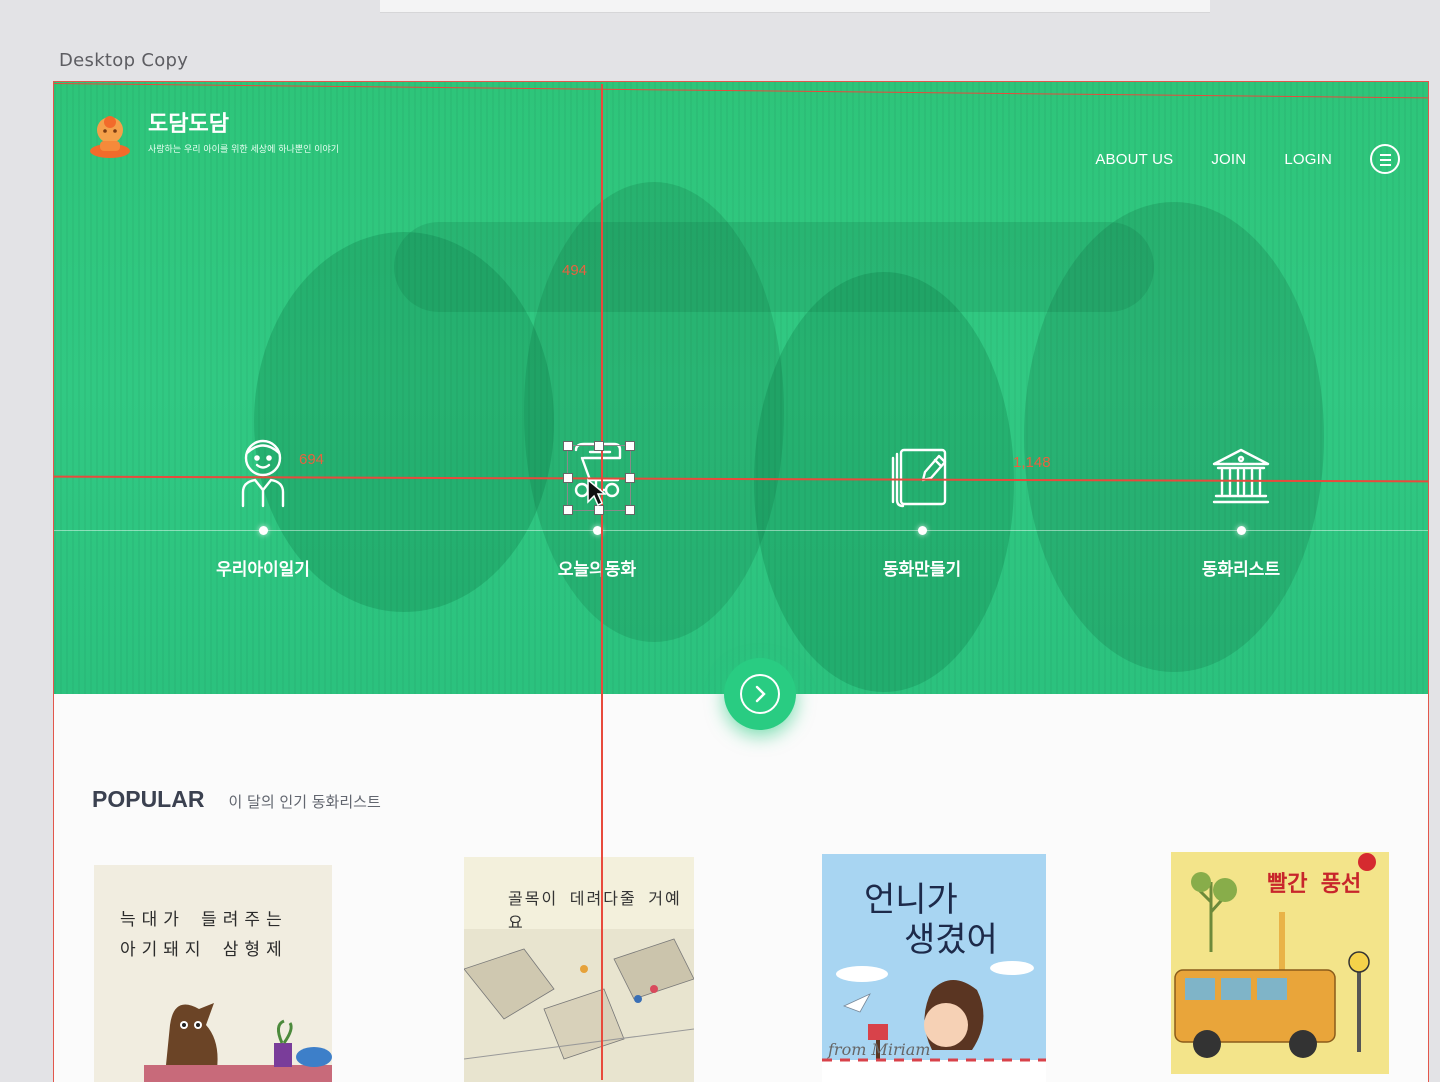  What do you see at coordinates (263, 473) in the screenshot?
I see `child-face-icon` at bounding box center [263, 473].